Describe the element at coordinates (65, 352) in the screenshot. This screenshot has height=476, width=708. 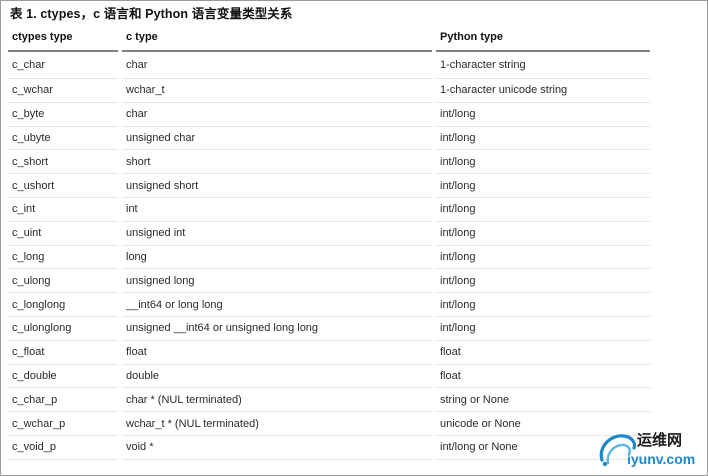
I see `ctypes-type-cell: c_float` at that location.